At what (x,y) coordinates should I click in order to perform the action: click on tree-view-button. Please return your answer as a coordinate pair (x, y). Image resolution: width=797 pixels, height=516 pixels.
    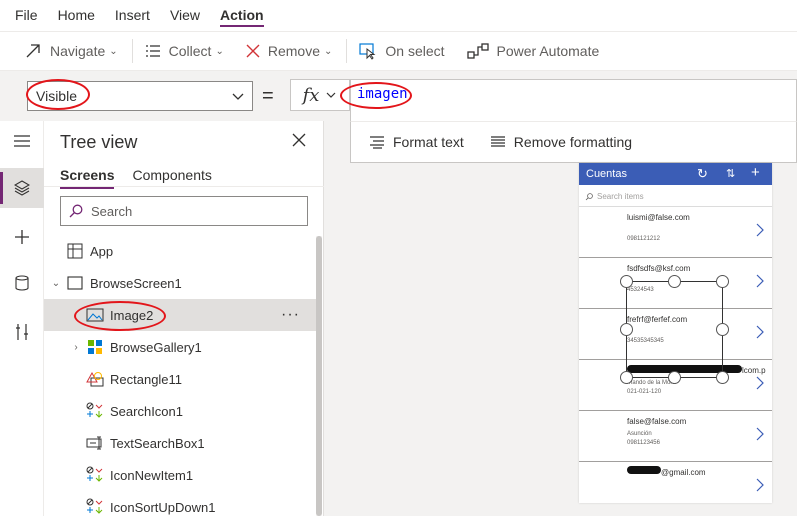
    Looking at the image, I should click on (22, 188).